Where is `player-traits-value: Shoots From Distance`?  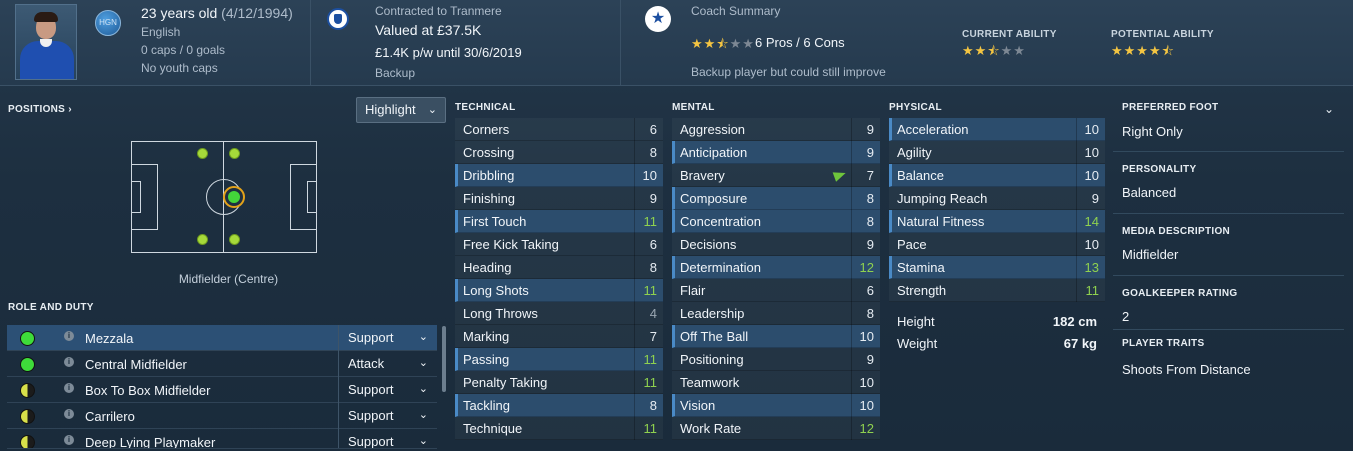 player-traits-value: Shoots From Distance is located at coordinates (1228, 363).